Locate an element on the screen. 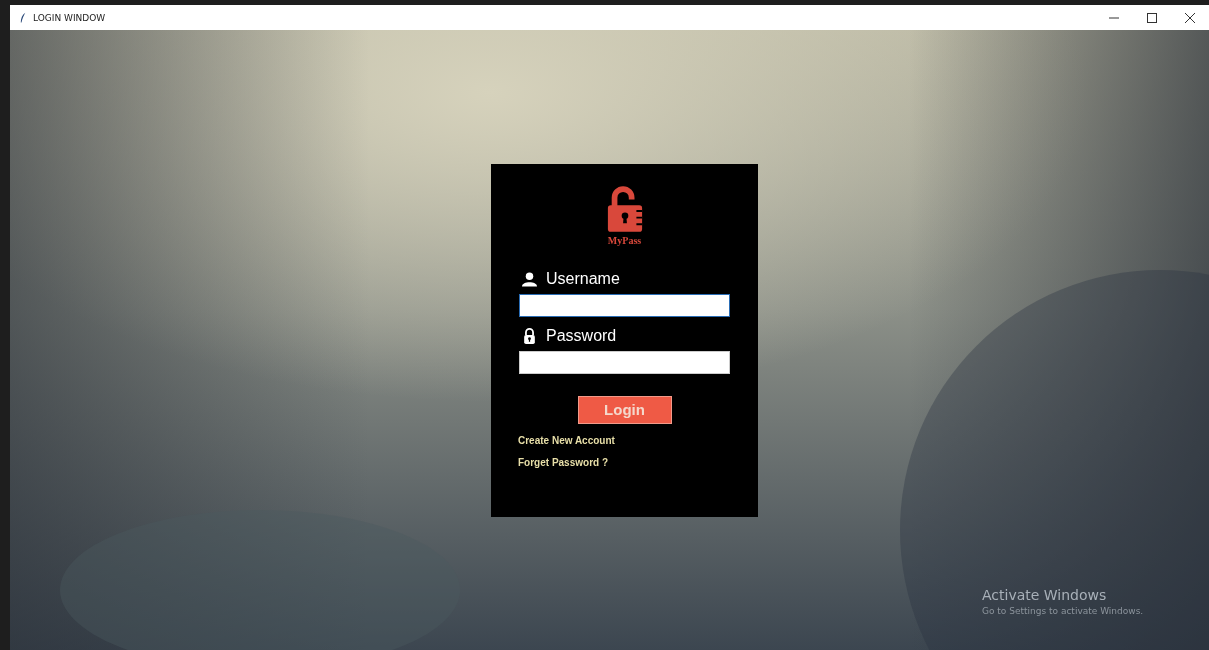 This screenshot has height=650, width=1209. maximize-icon is located at coordinates (1152, 17).